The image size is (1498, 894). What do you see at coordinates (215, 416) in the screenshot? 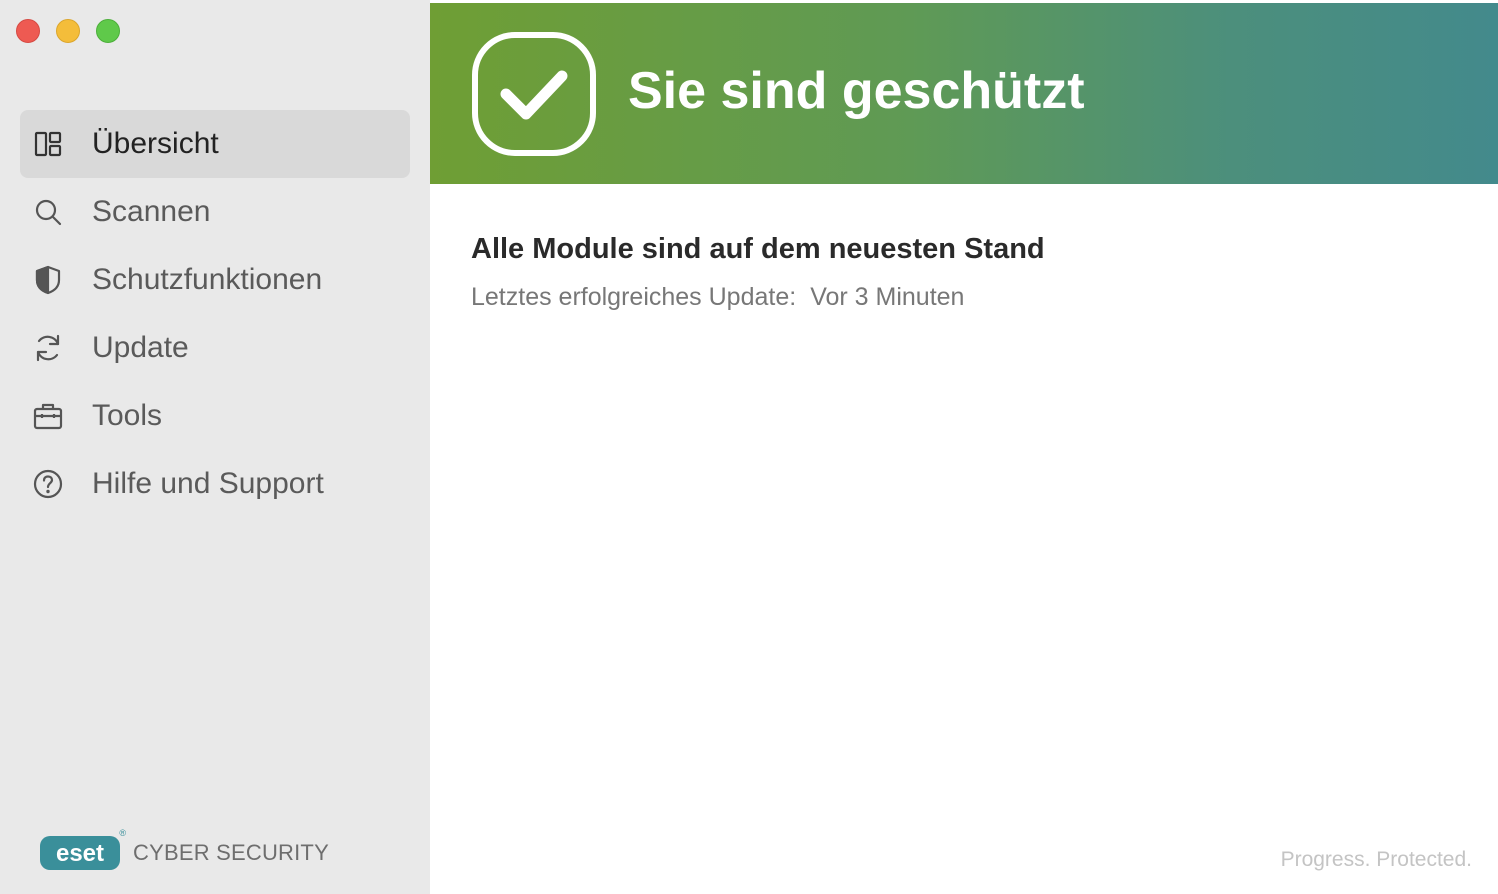
I see `sidebar-item-tools: Tools` at bounding box center [215, 416].